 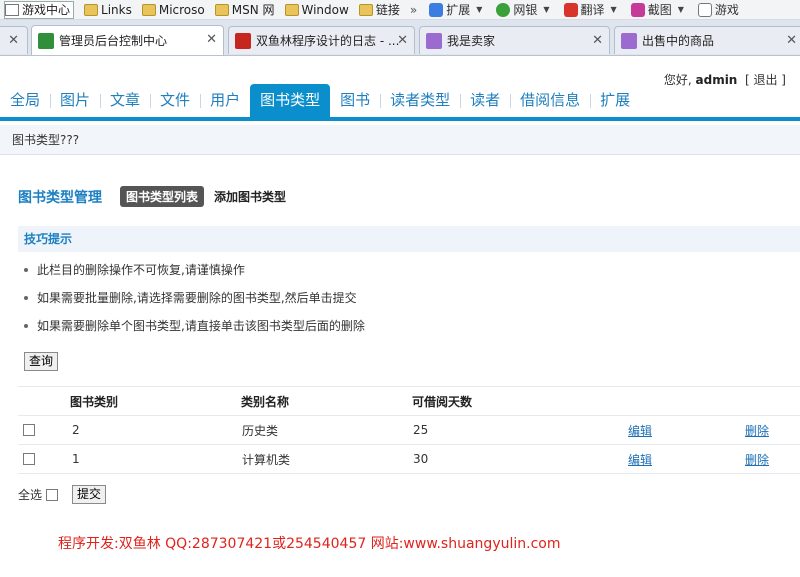 What do you see at coordinates (409, 239) in the screenshot?
I see `tips-title: 技巧提示` at bounding box center [409, 239].